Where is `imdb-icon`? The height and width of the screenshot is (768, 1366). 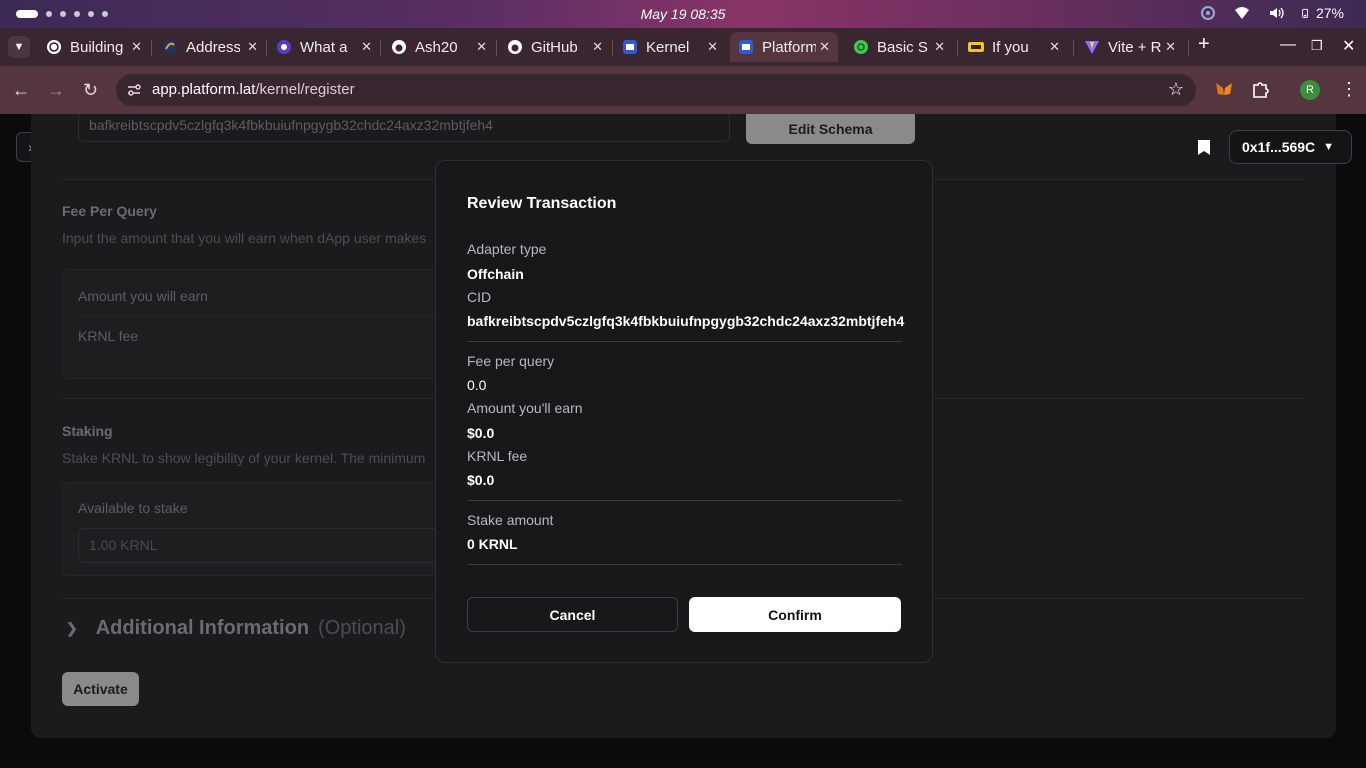 imdb-icon is located at coordinates (976, 47).